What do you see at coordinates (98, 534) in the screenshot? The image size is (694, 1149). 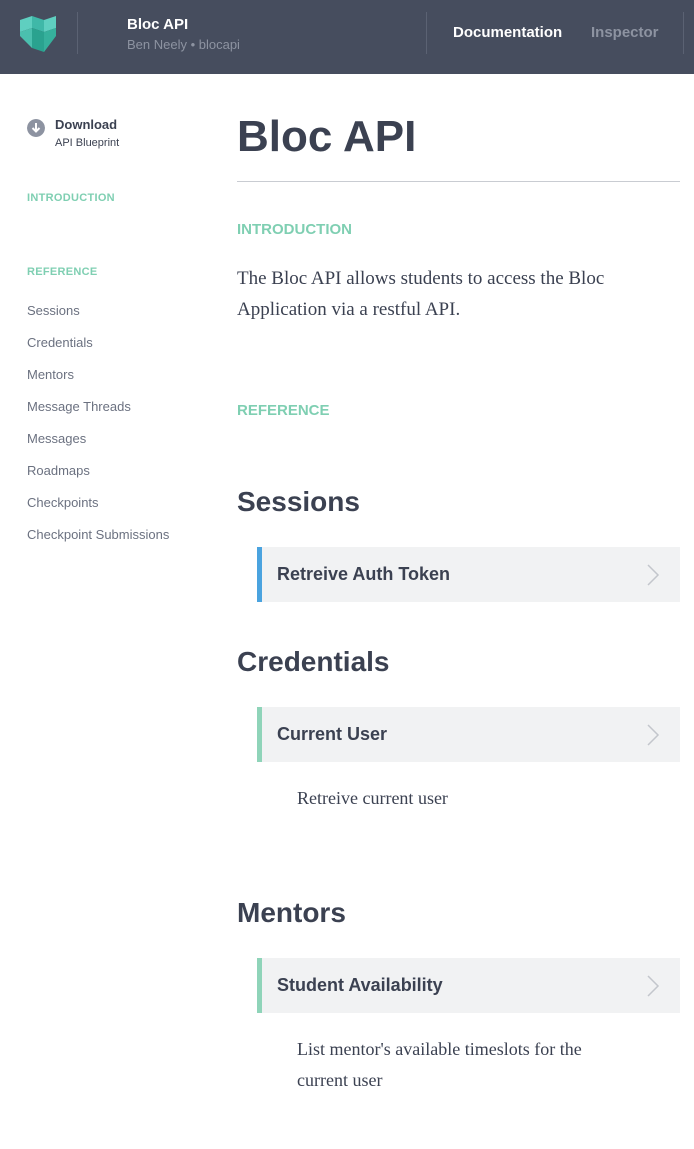 I see `sidebar-item-checkpoint-submissions: Checkpoint Submissions` at bounding box center [98, 534].